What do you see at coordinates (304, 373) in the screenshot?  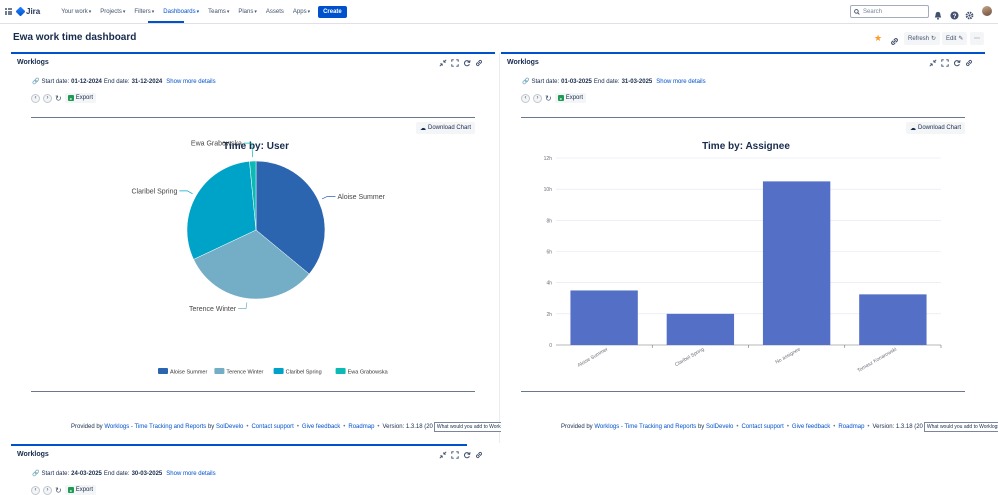 I see `legend-label: Claribel Spring` at bounding box center [304, 373].